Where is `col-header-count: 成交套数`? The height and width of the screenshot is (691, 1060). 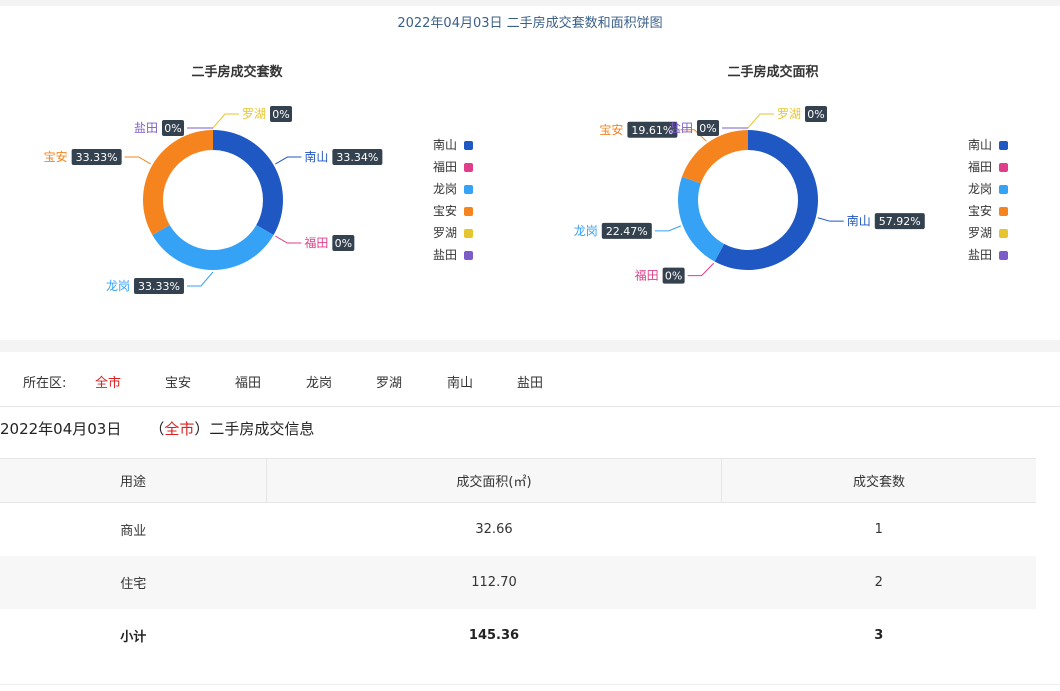 col-header-count: 成交套数 is located at coordinates (878, 480).